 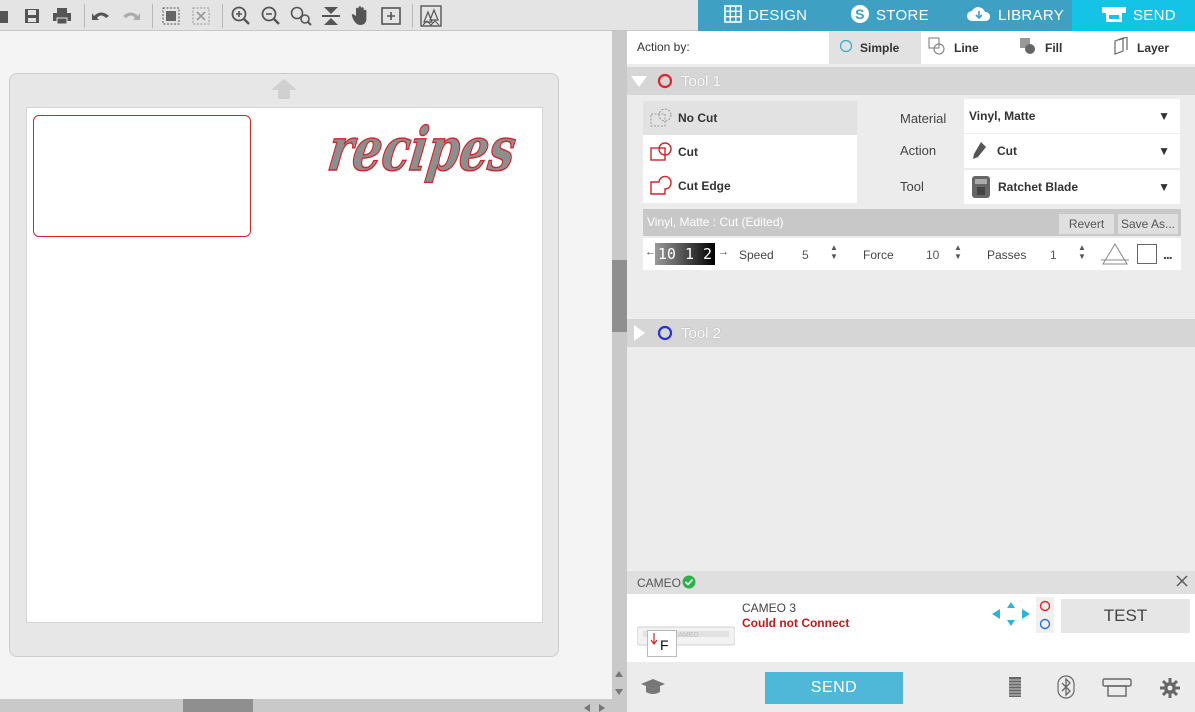 I want to click on print-icon, so click(x=62, y=16).